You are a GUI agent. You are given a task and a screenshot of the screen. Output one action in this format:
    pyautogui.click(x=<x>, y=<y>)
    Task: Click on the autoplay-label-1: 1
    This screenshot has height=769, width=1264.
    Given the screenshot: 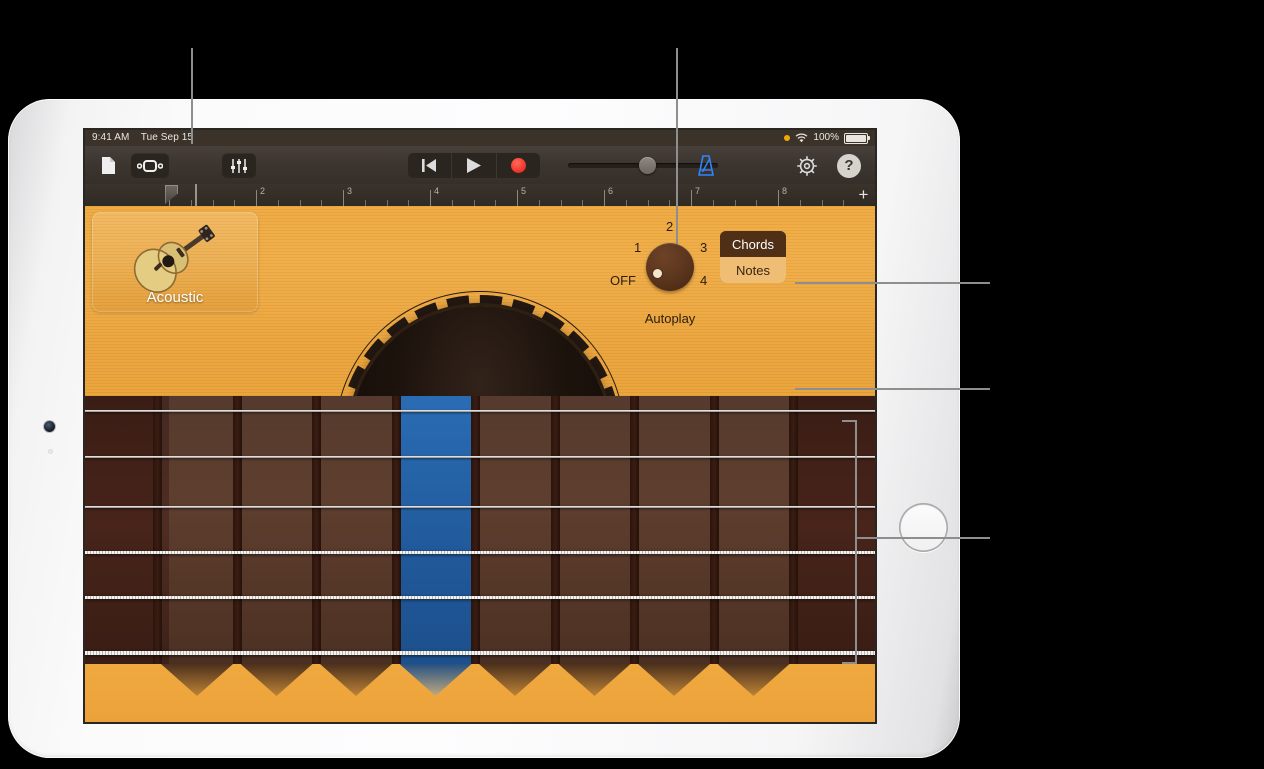 What is the action you would take?
    pyautogui.click(x=638, y=247)
    